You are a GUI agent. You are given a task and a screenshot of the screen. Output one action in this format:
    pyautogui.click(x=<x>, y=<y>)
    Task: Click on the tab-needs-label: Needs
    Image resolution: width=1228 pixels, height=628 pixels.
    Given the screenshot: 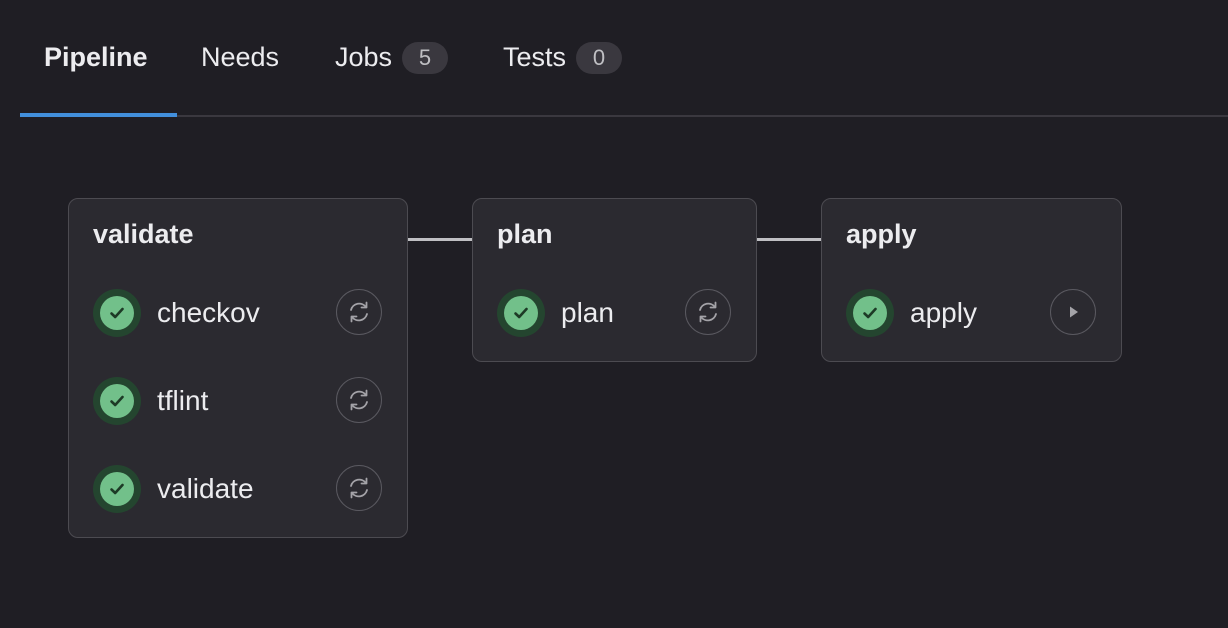 What is the action you would take?
    pyautogui.click(x=240, y=57)
    